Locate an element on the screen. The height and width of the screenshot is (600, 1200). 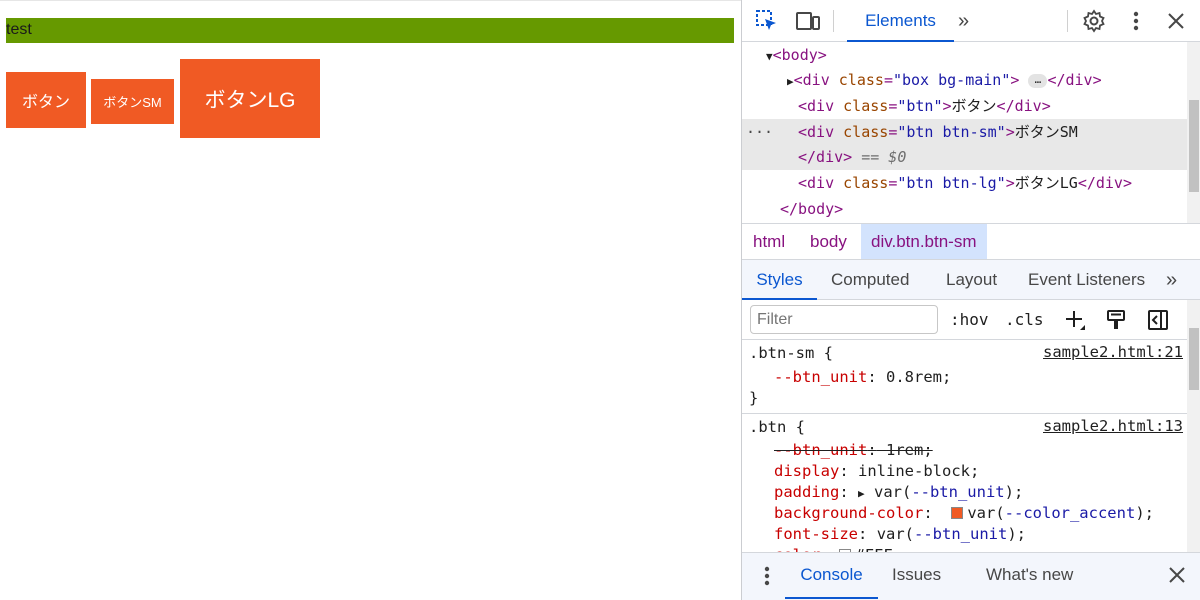
toggle-sidebar-icon is located at coordinates (1158, 320).